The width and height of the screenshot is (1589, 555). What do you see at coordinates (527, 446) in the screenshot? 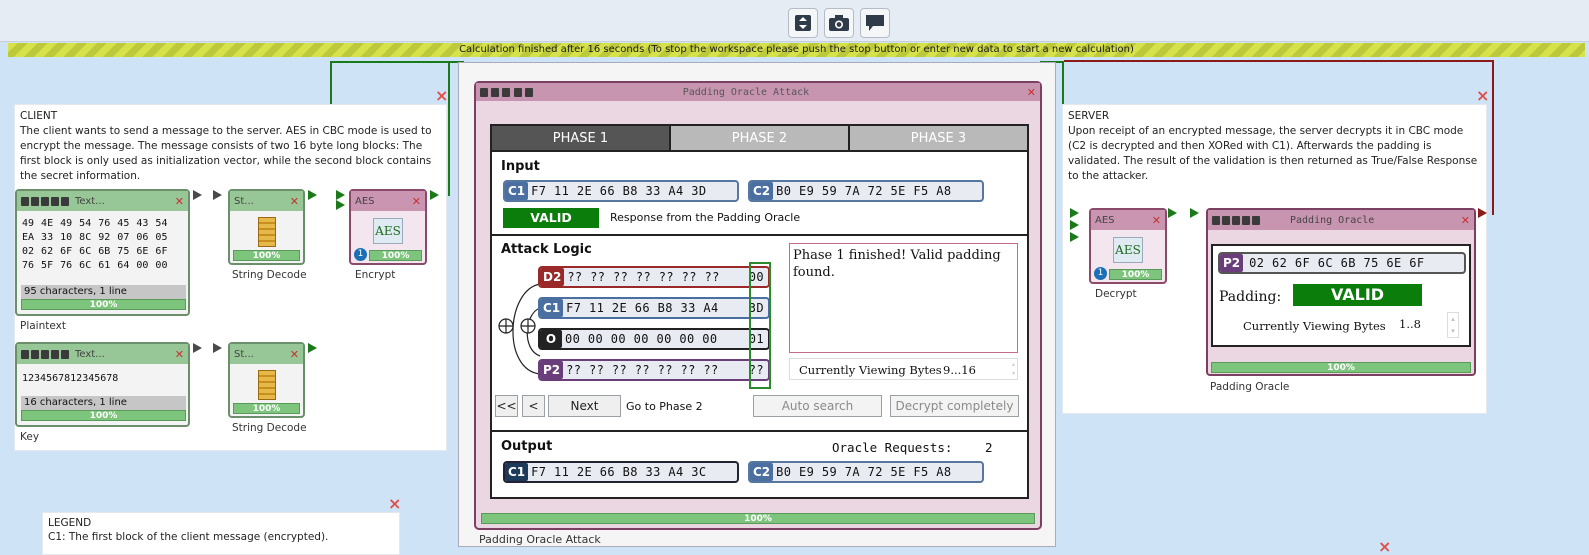
I see `output-heading: Output` at bounding box center [527, 446].